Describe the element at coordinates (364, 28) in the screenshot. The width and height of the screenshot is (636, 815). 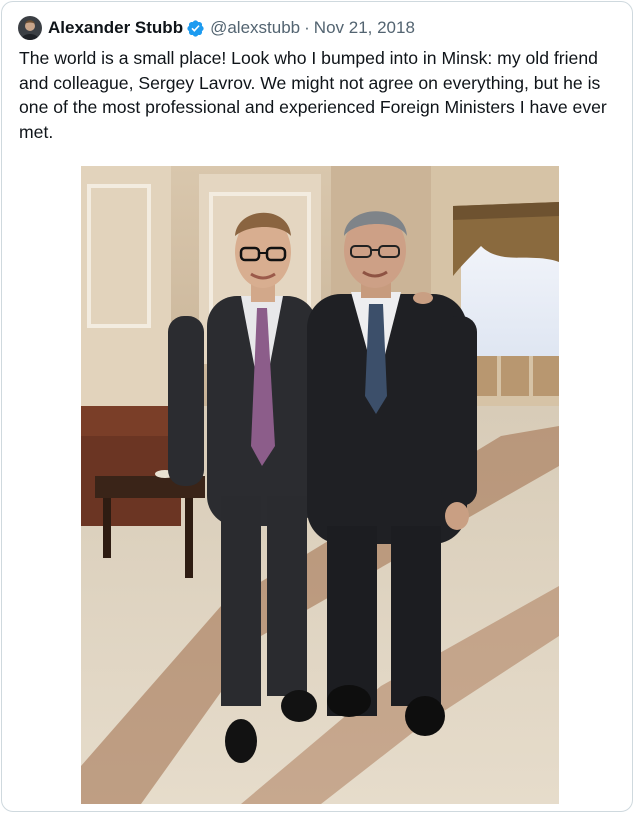
I see `tweet-date: Nov 21, 2018` at that location.